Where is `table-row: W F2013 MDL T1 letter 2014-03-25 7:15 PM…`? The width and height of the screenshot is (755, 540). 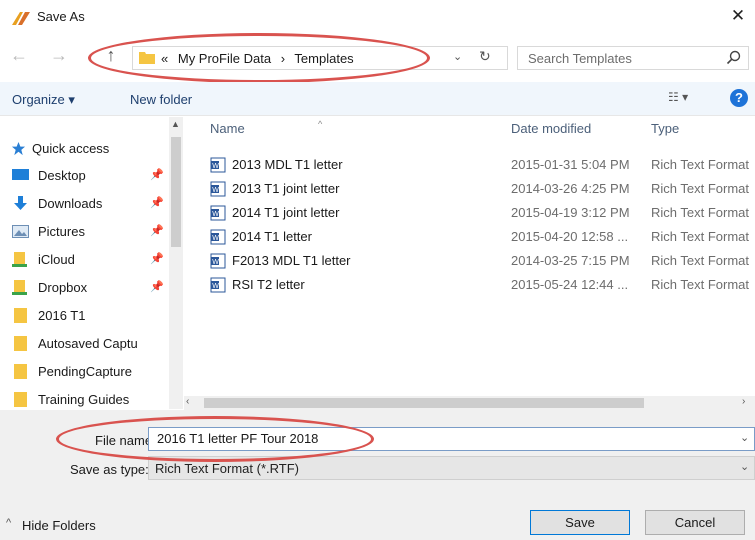 table-row: W F2013 MDL T1 letter 2014-03-25 7:15 PM… is located at coordinates (469, 261).